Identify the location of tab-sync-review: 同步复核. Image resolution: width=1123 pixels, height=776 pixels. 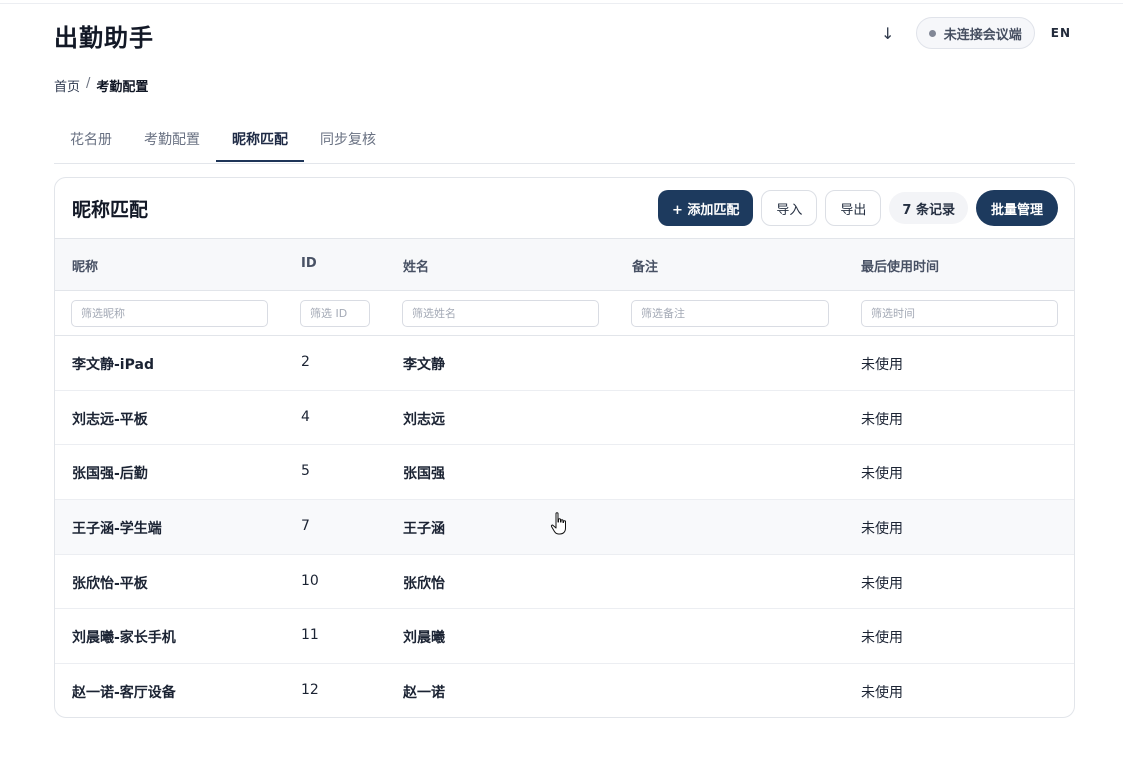
(348, 141).